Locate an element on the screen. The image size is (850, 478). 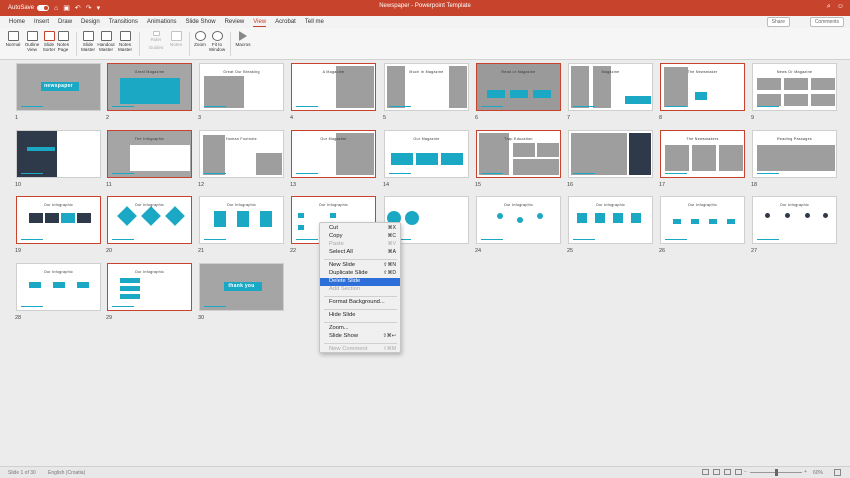
tab-home: Home is located at coordinates (17, 22).